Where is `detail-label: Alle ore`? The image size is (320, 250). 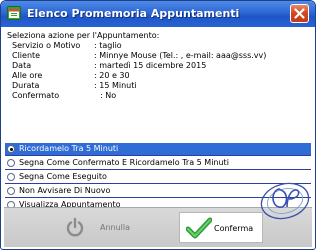
detail-label: Alle ore is located at coordinates (27, 75).